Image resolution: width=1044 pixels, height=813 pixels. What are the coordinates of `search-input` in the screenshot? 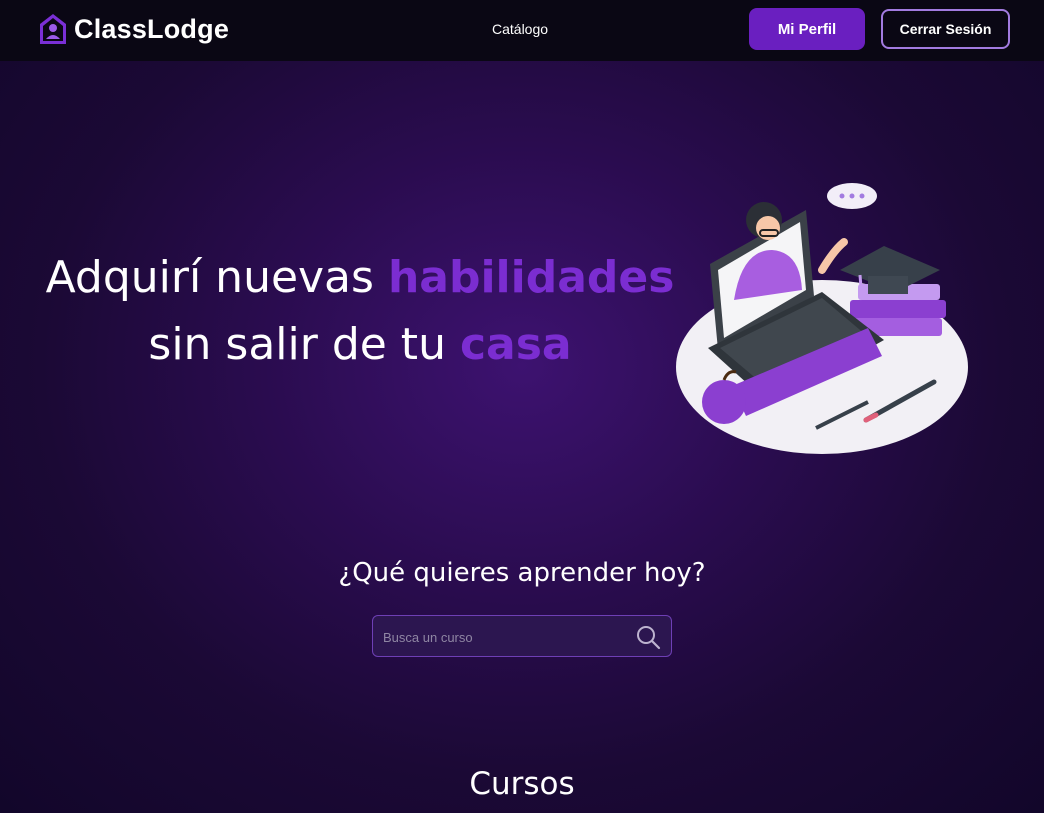 It's located at (503, 637).